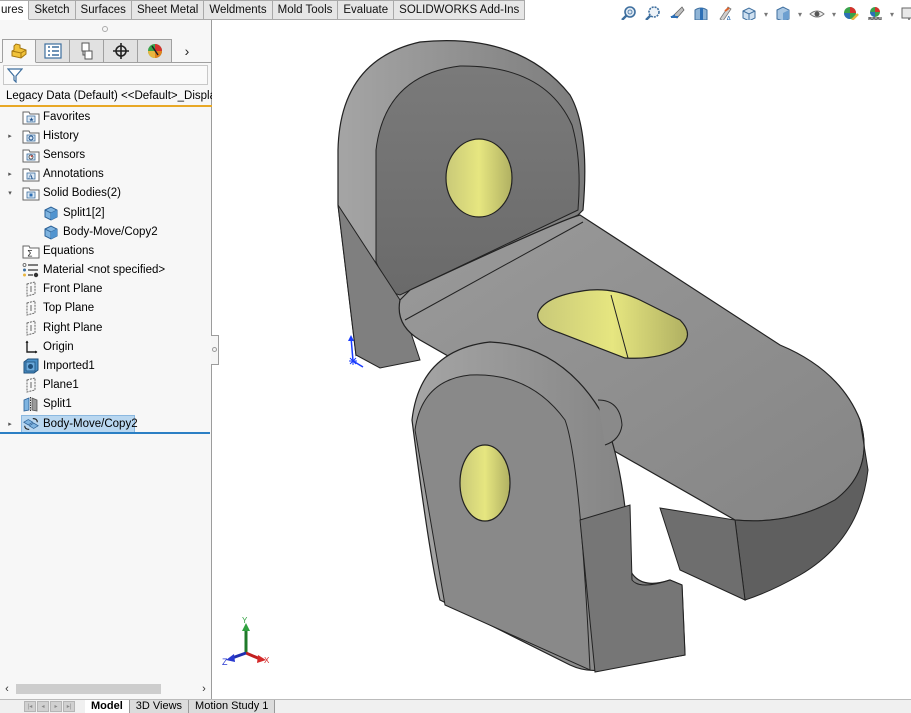 This screenshot has width=911, height=713. I want to click on tab-sheet-metal: Sheet Metal, so click(168, 10).